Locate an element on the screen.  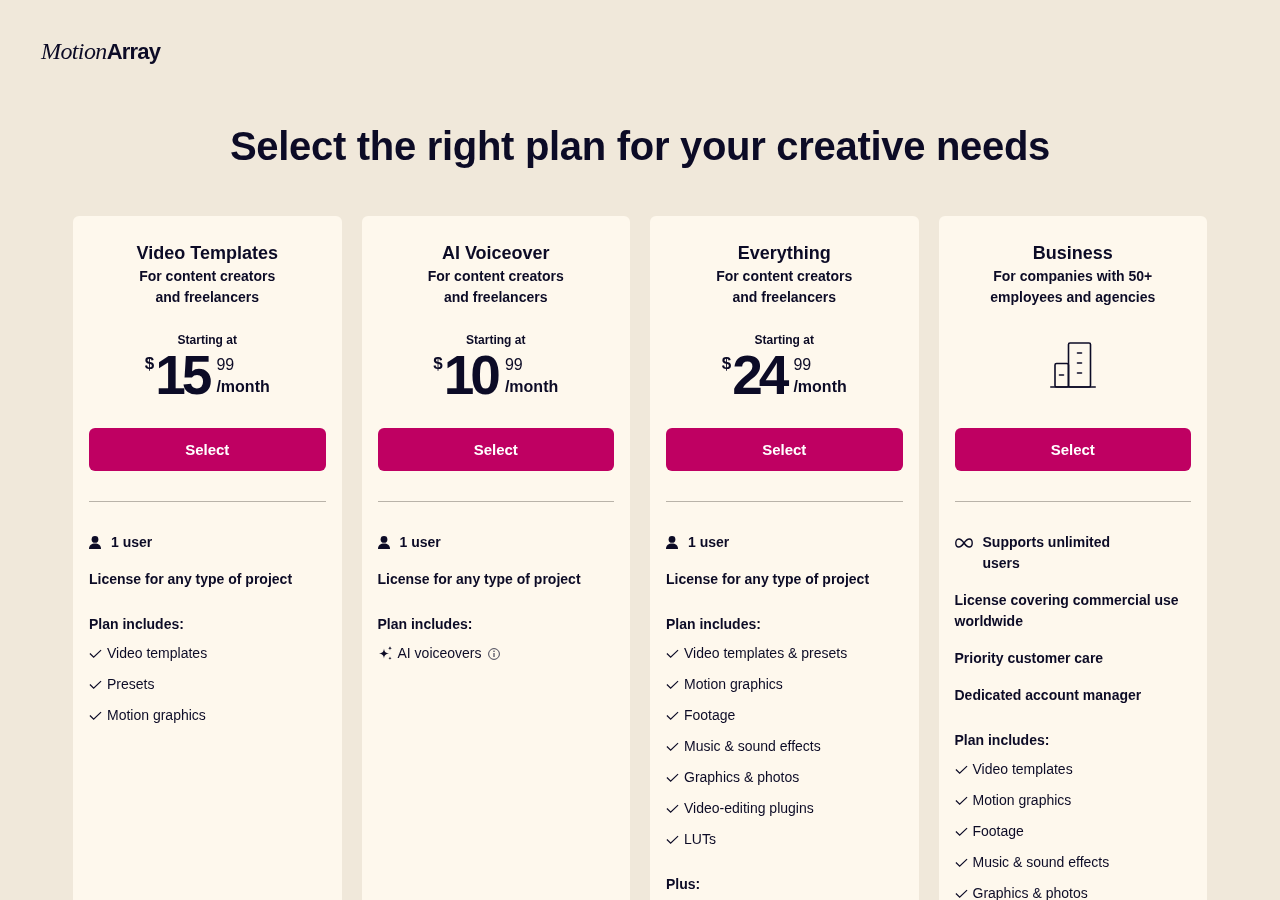
sparkle-icon is located at coordinates (385, 653).